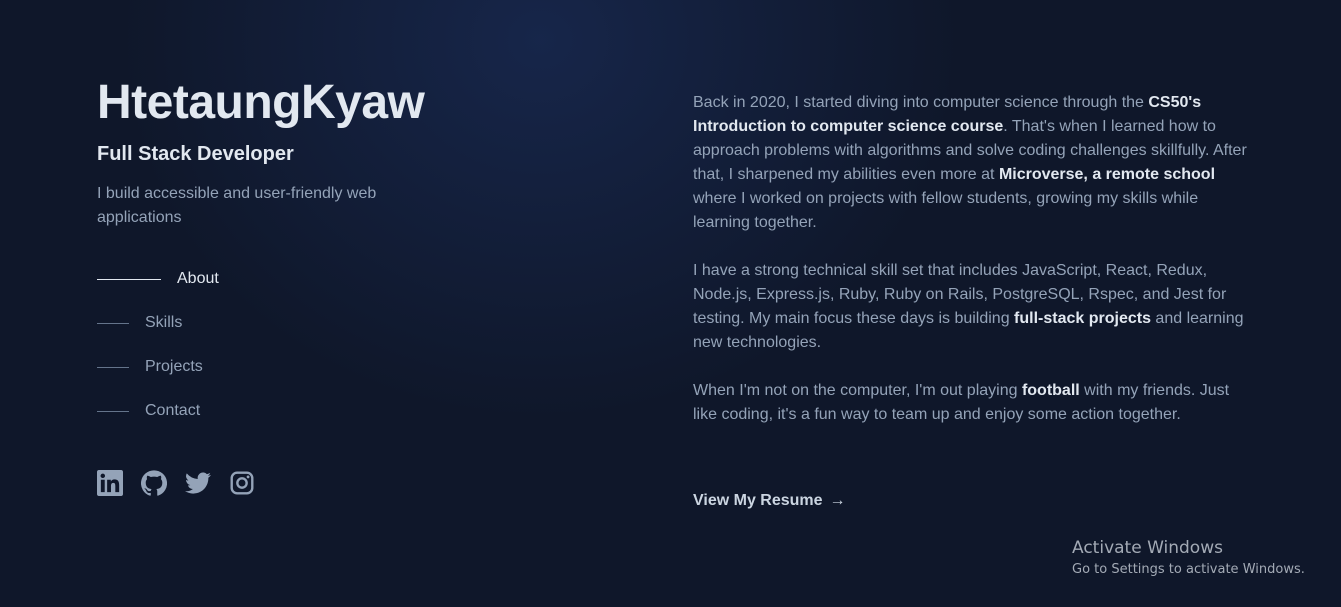  I want to click on social-links, so click(185, 483).